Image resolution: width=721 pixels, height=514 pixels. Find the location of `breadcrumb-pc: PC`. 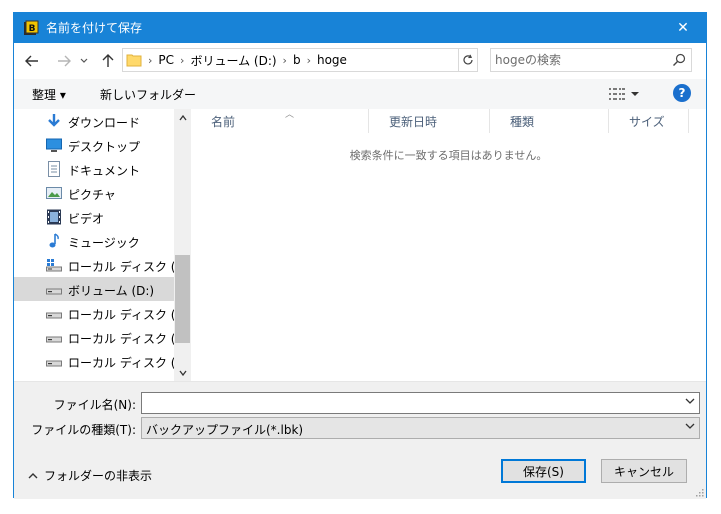

breadcrumb-pc: PC is located at coordinates (166, 60).